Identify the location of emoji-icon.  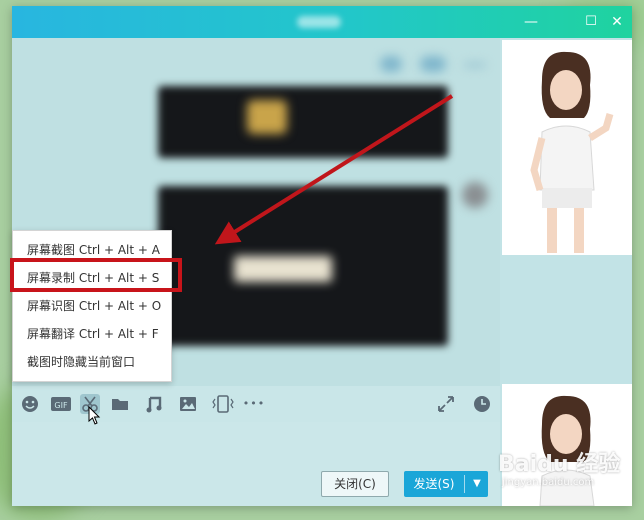
(30, 404).